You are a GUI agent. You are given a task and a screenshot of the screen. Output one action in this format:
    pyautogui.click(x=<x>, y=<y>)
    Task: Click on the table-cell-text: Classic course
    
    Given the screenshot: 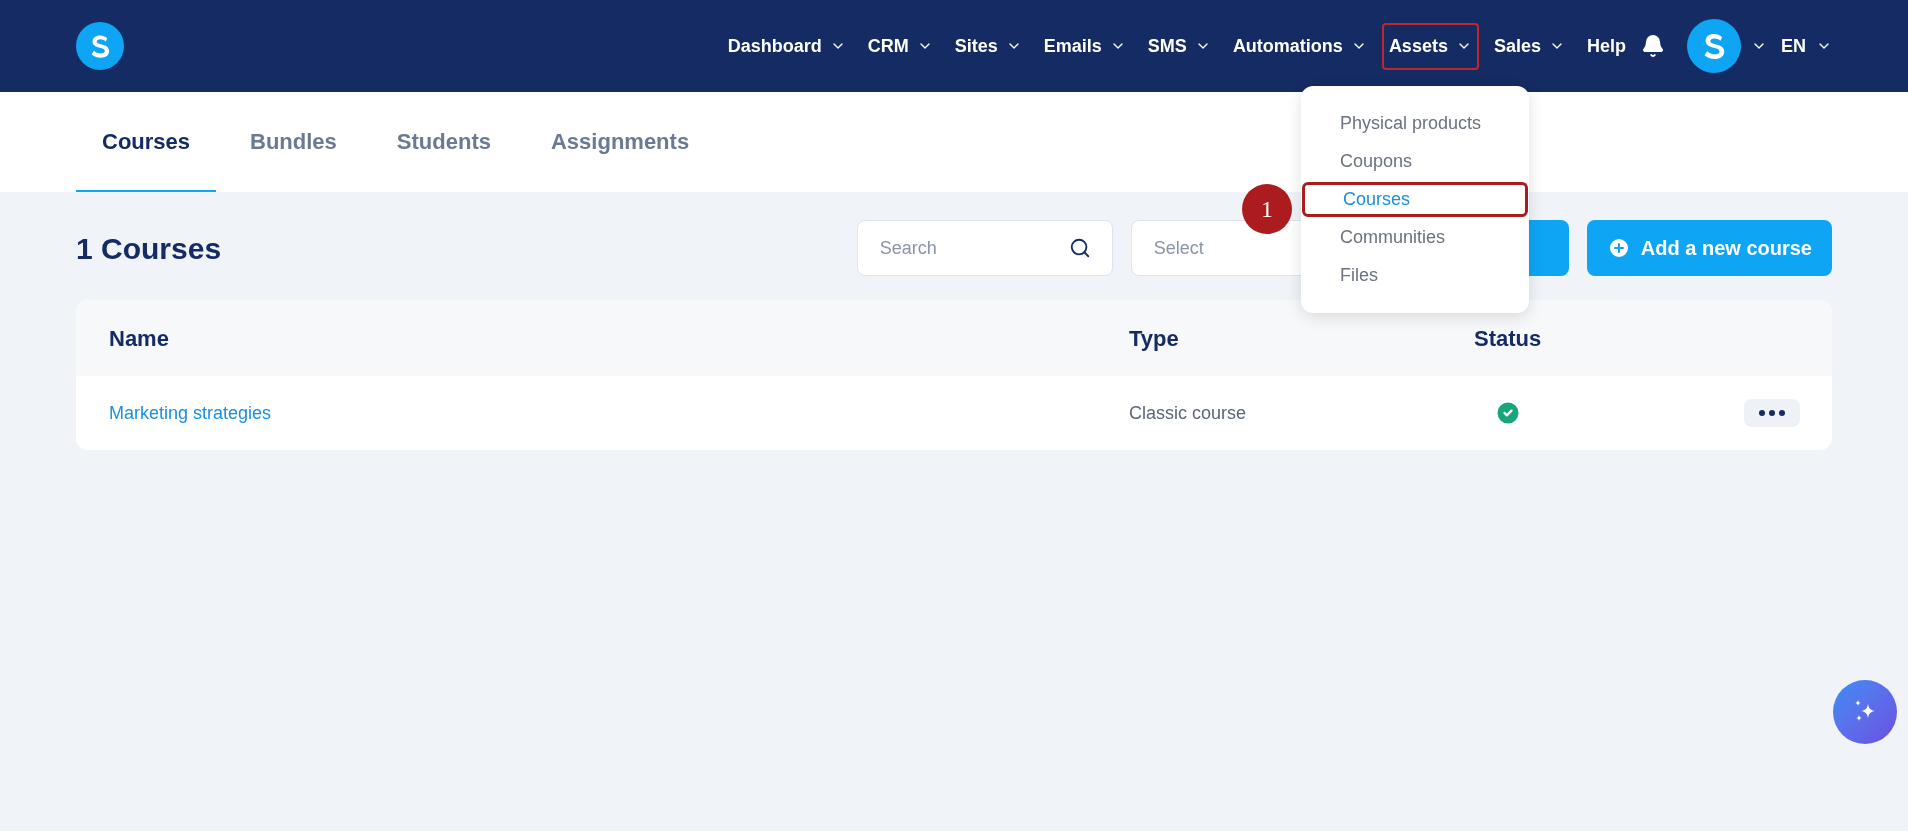 What is the action you would take?
    pyautogui.click(x=1188, y=413)
    